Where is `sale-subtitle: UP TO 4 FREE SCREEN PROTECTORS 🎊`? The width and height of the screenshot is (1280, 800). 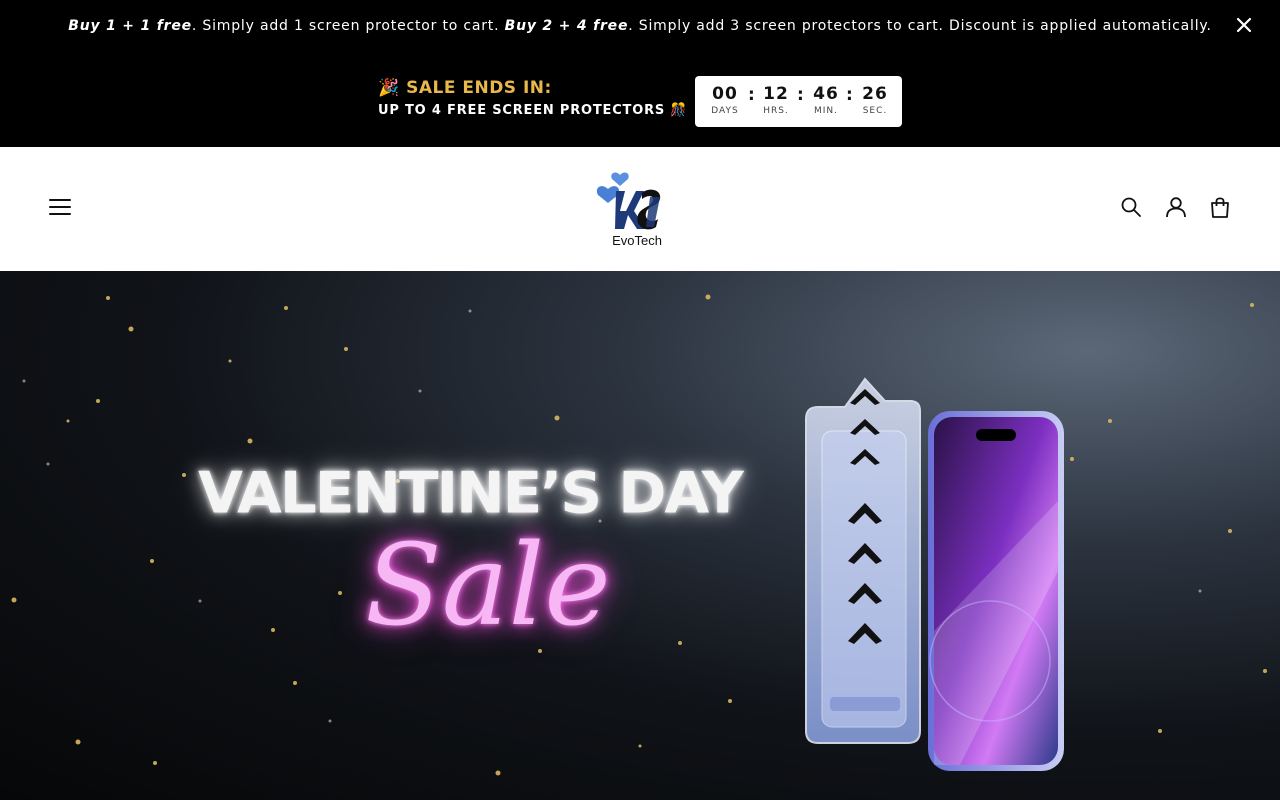
sale-subtitle: UP TO 4 FREE SCREEN PROTECTORS 🎊 is located at coordinates (532, 110).